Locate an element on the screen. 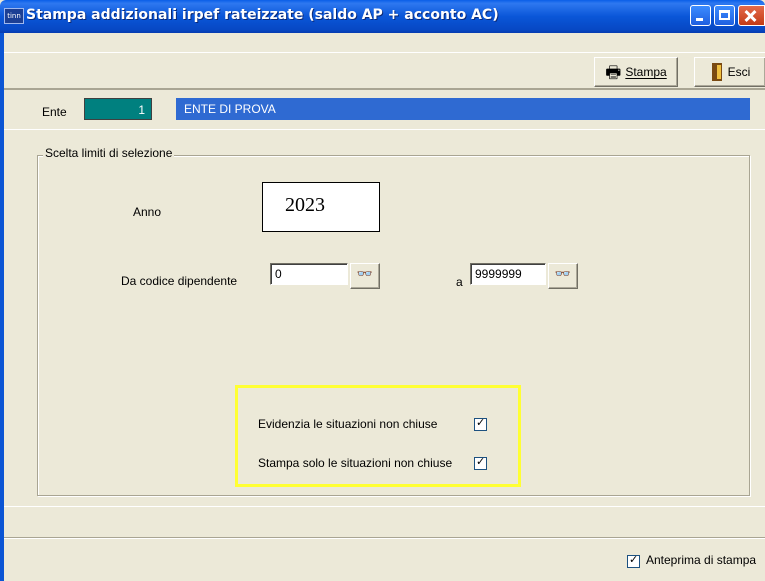  door-exit-icon is located at coordinates (717, 72).